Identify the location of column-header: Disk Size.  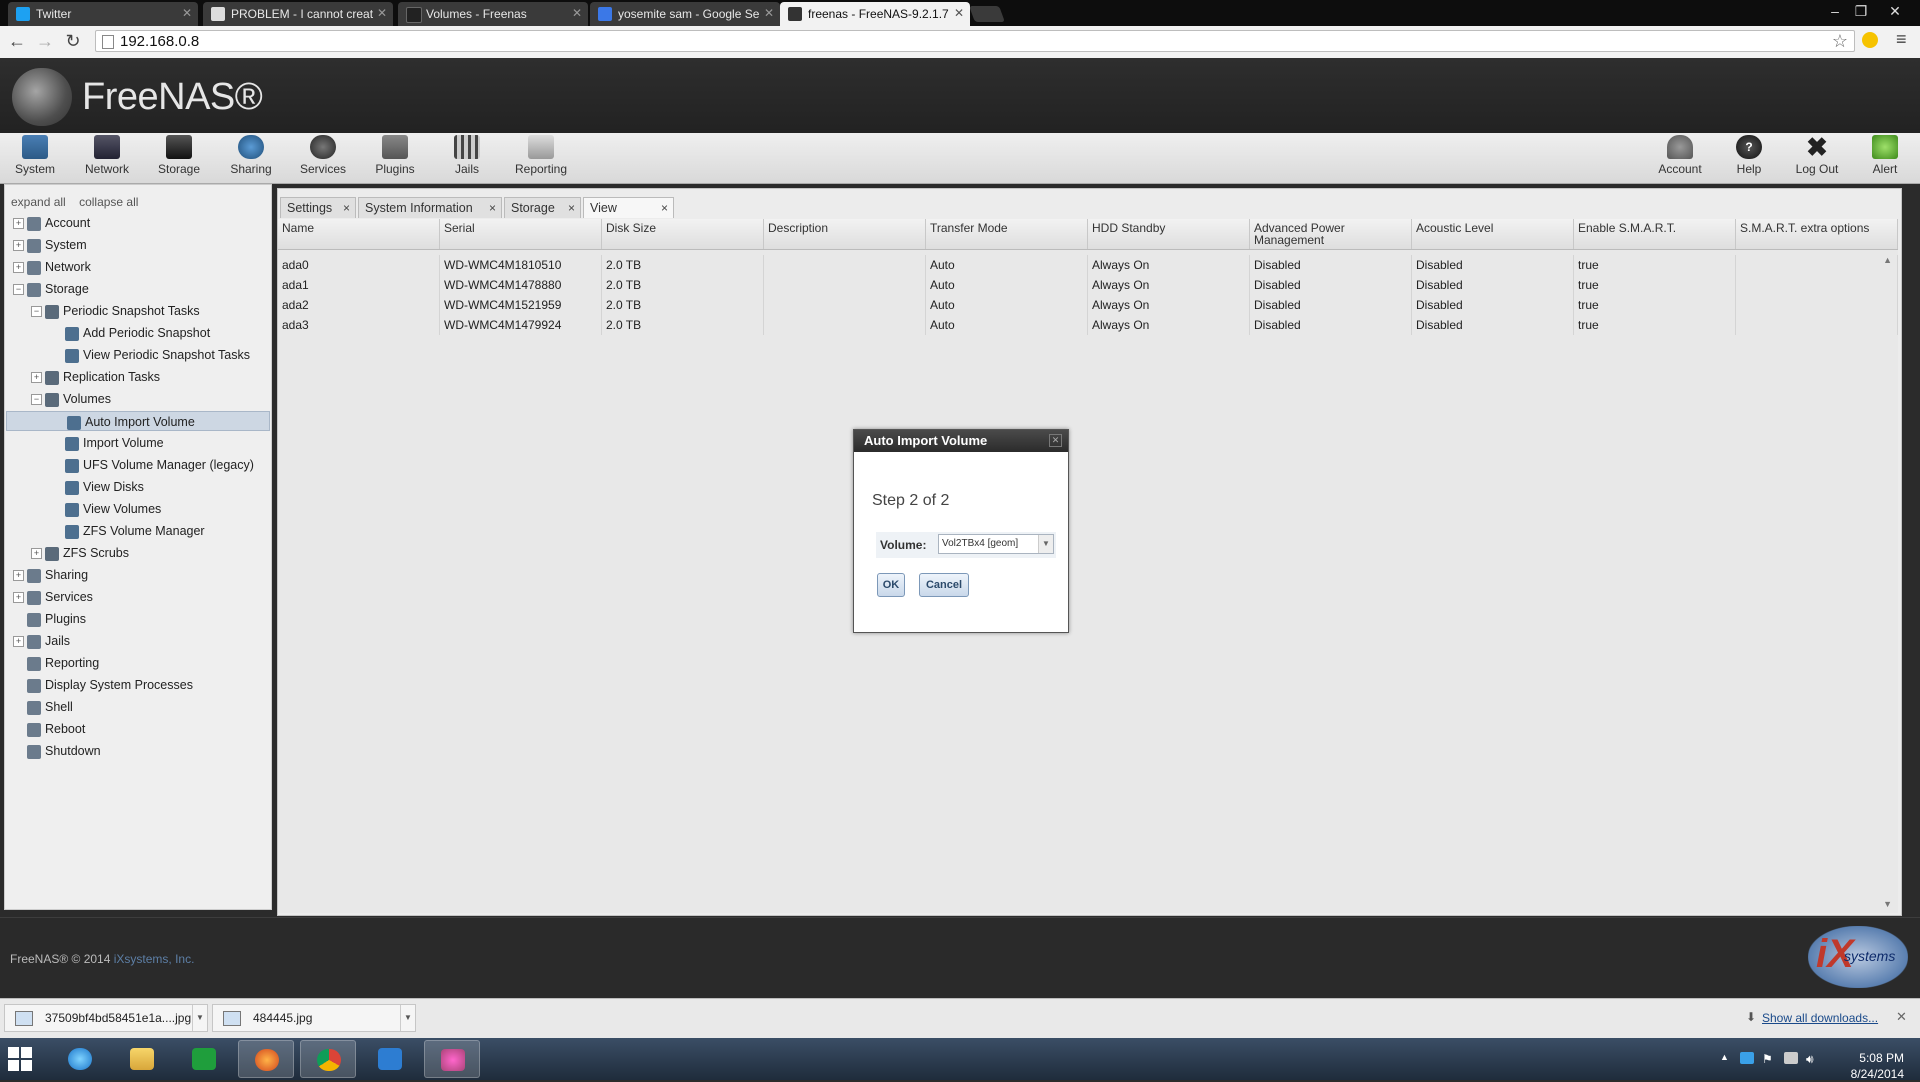
(683, 234).